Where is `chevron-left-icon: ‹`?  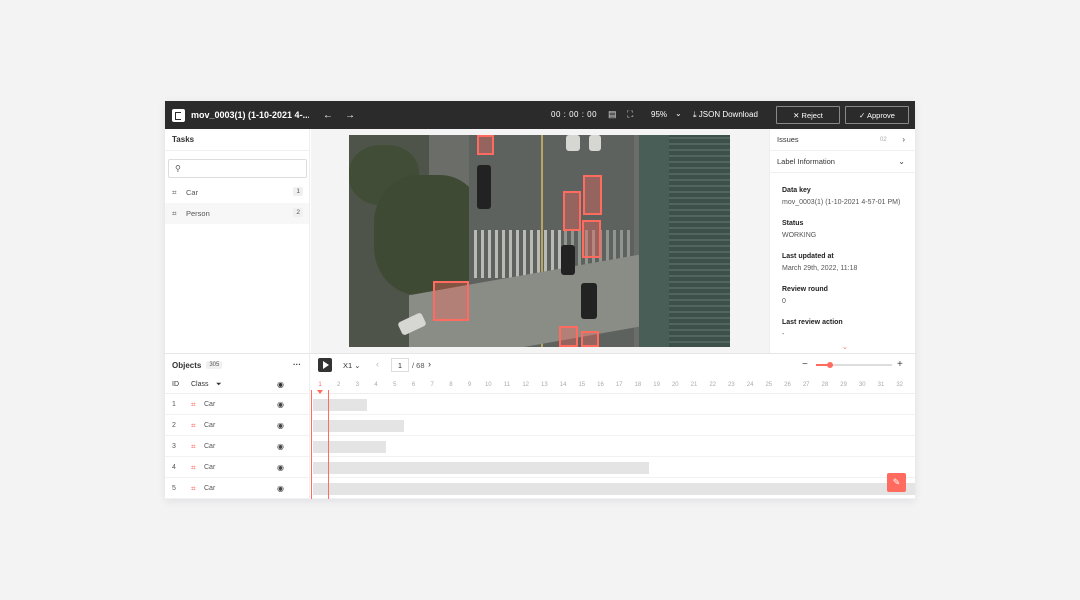 chevron-left-icon: ‹ is located at coordinates (377, 364).